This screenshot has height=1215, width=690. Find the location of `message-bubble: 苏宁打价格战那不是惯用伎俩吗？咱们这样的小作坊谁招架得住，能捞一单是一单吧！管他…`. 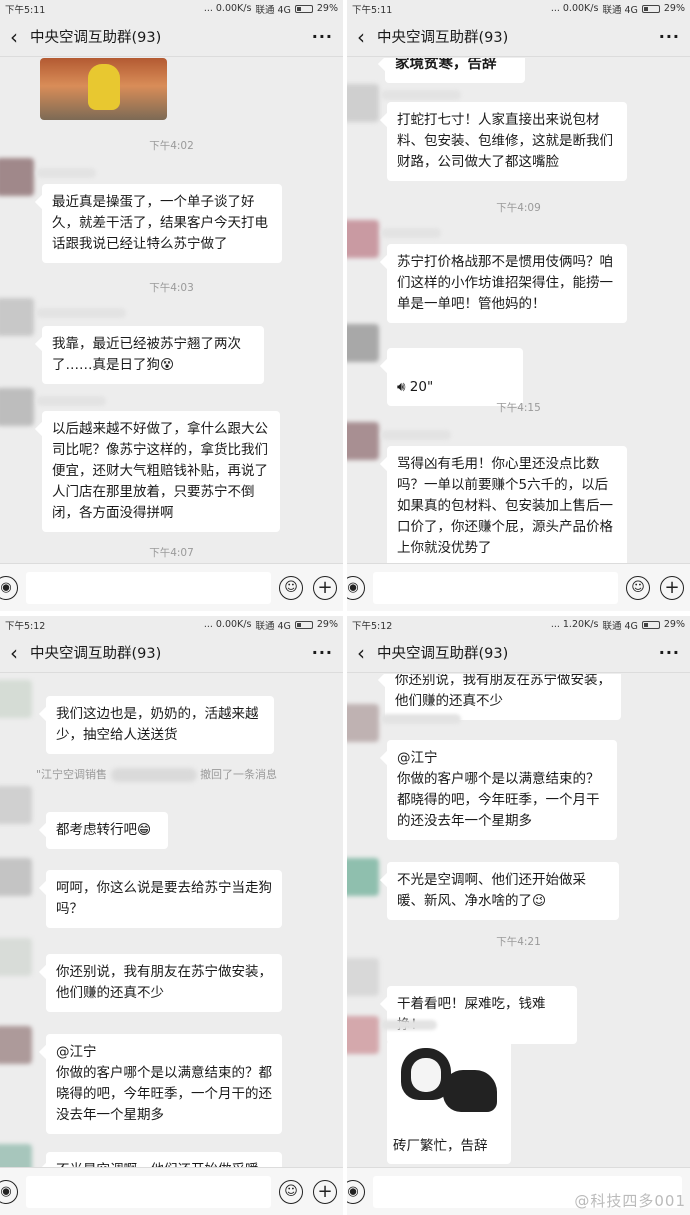

message-bubble: 苏宁打价格战那不是惯用伎俩吗？咱们这样的小作坊谁招架得住，能捞一单是一单吧！管他… is located at coordinates (507, 283).